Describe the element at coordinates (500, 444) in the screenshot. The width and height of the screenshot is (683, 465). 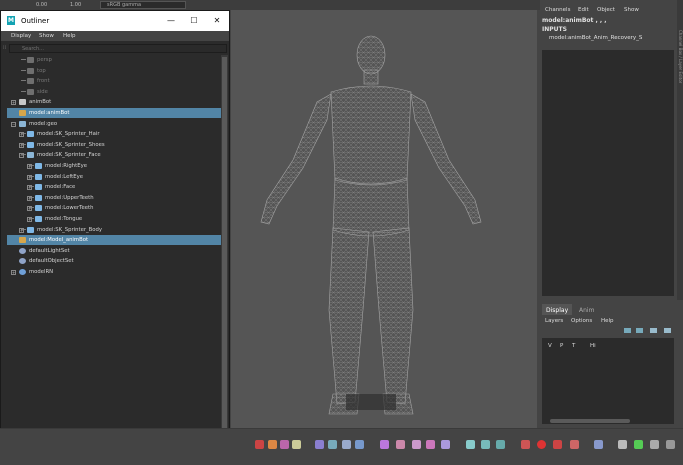
I see `shelf-clean-icon` at that location.